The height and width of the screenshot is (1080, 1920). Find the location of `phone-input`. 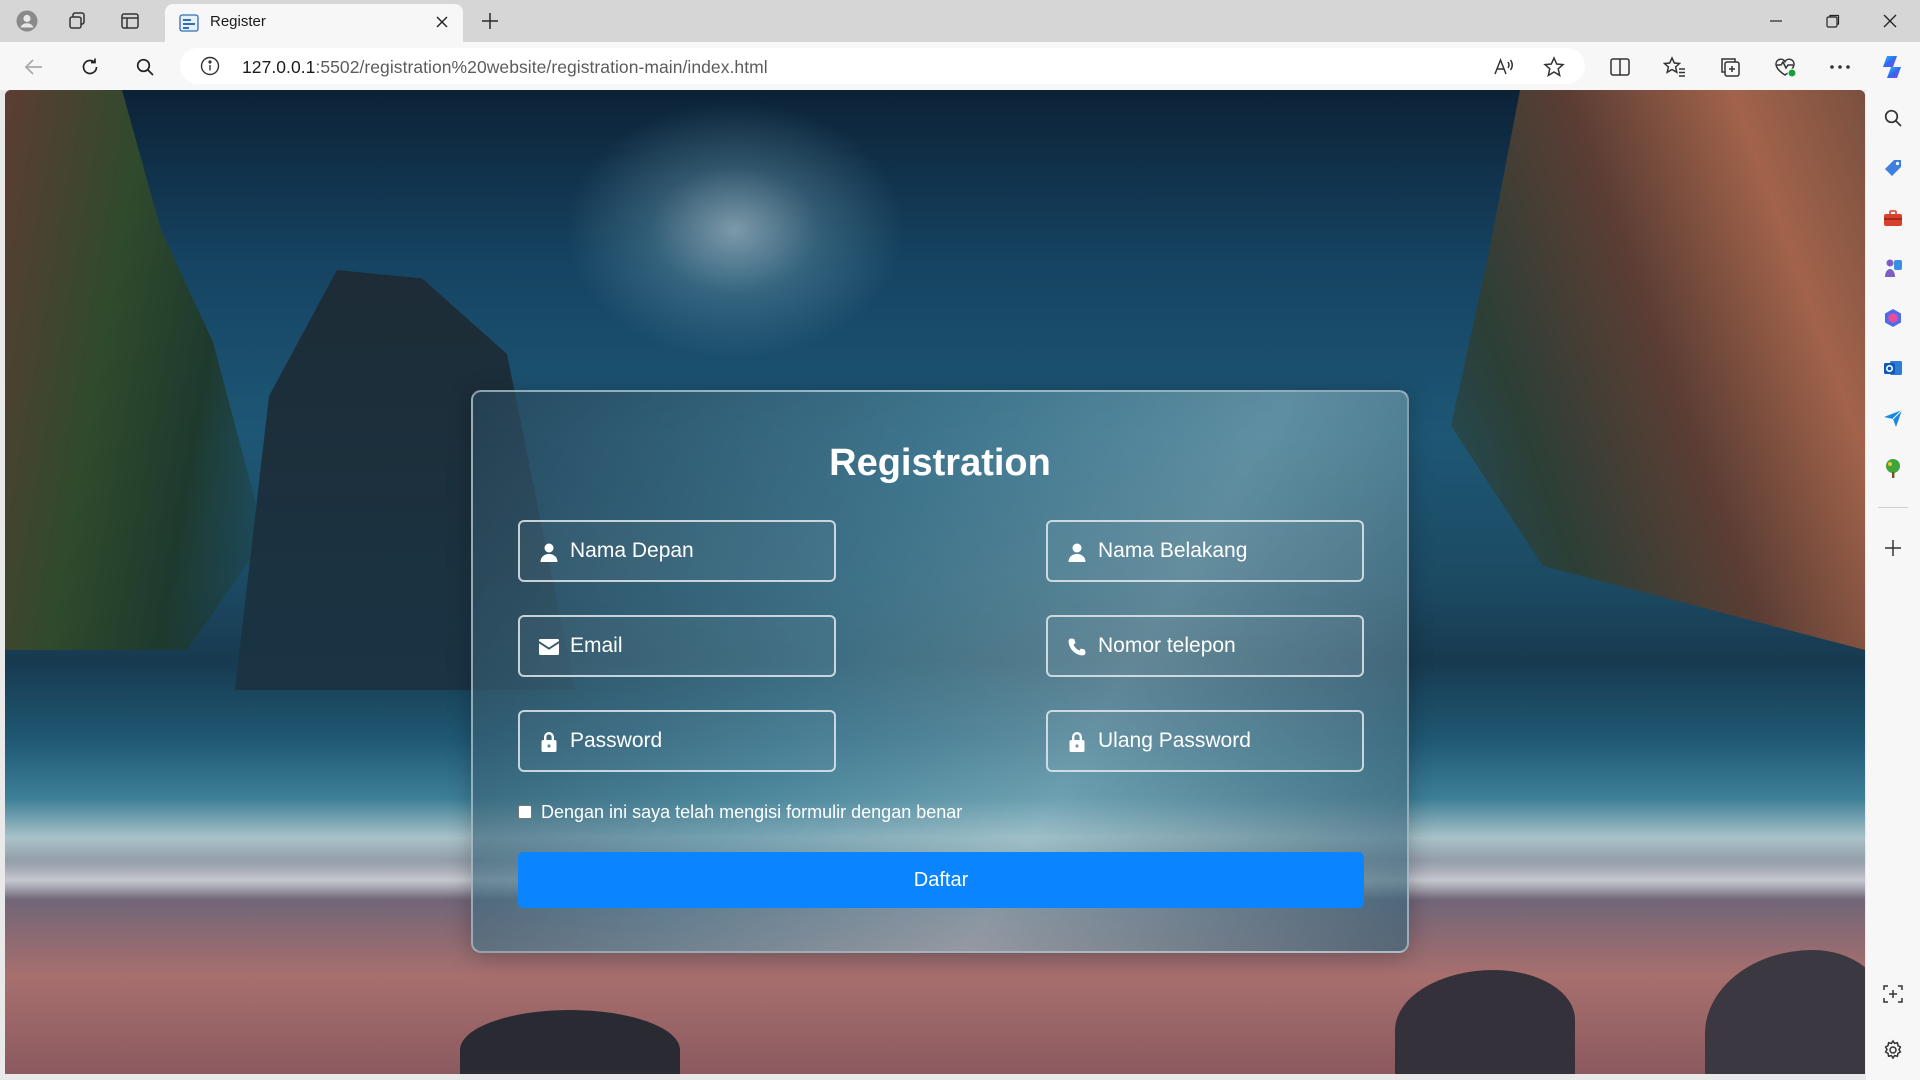

phone-input is located at coordinates (1228, 645).